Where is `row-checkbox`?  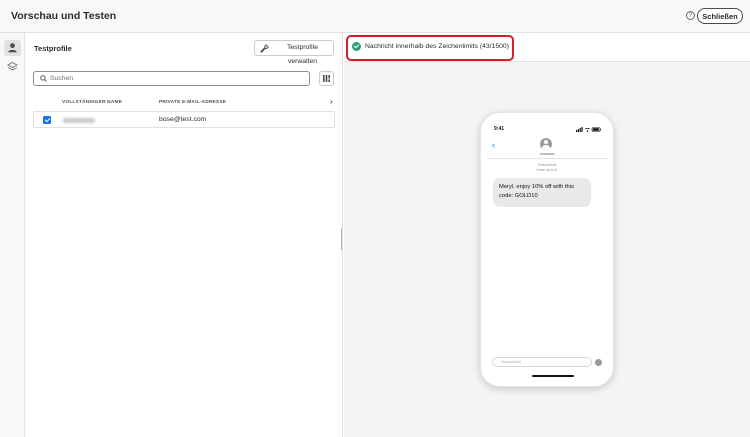
row-checkbox is located at coordinates (47, 120).